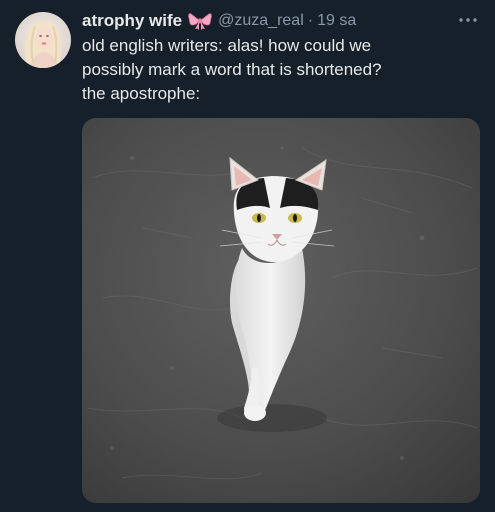  What do you see at coordinates (141, 93) in the screenshot?
I see `tweet-text-line: the apostrophe:` at bounding box center [141, 93].